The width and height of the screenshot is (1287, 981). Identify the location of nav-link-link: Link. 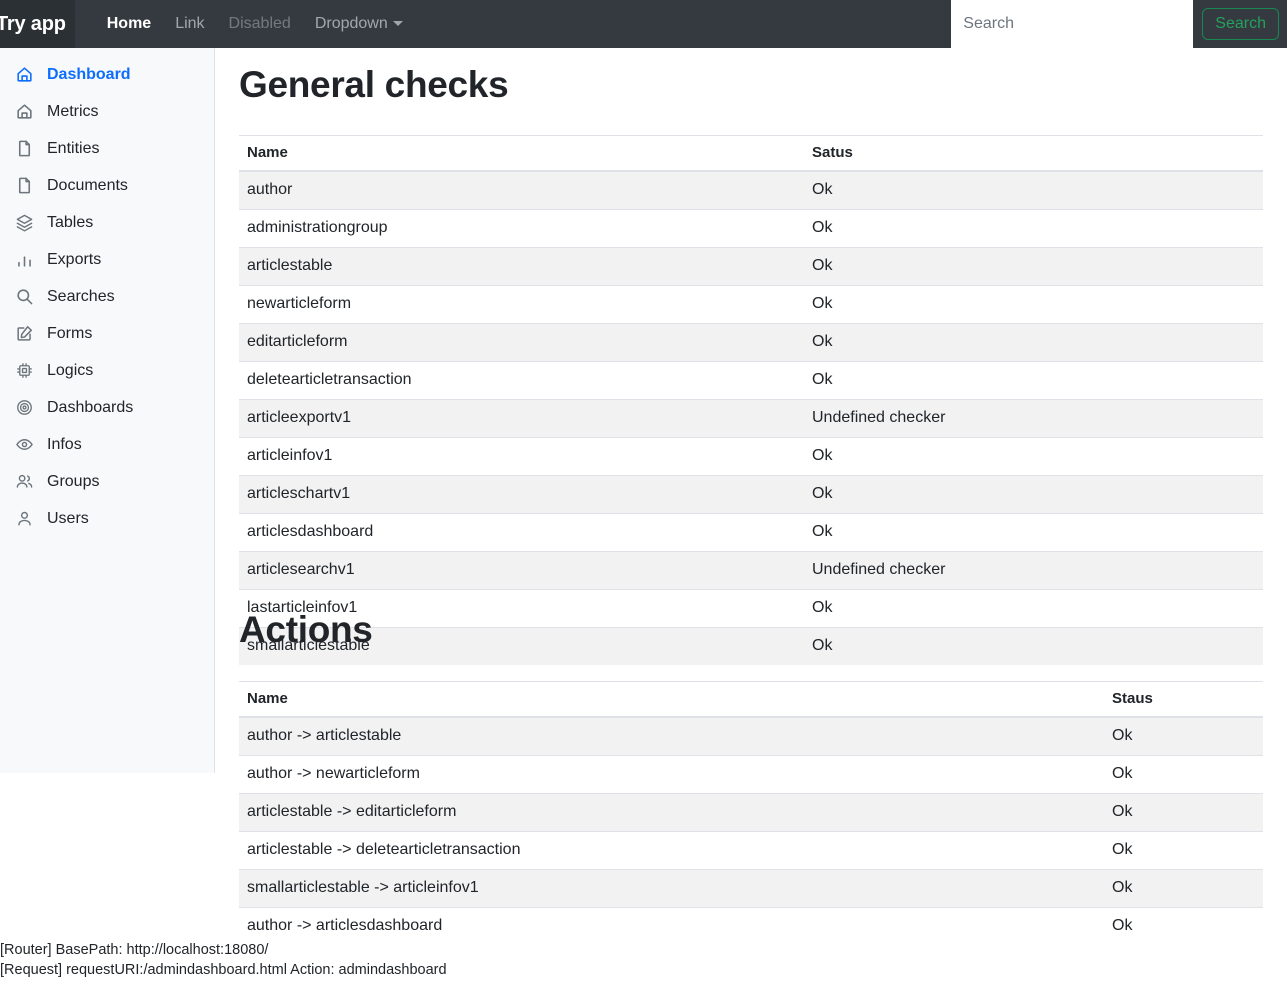
(189, 24).